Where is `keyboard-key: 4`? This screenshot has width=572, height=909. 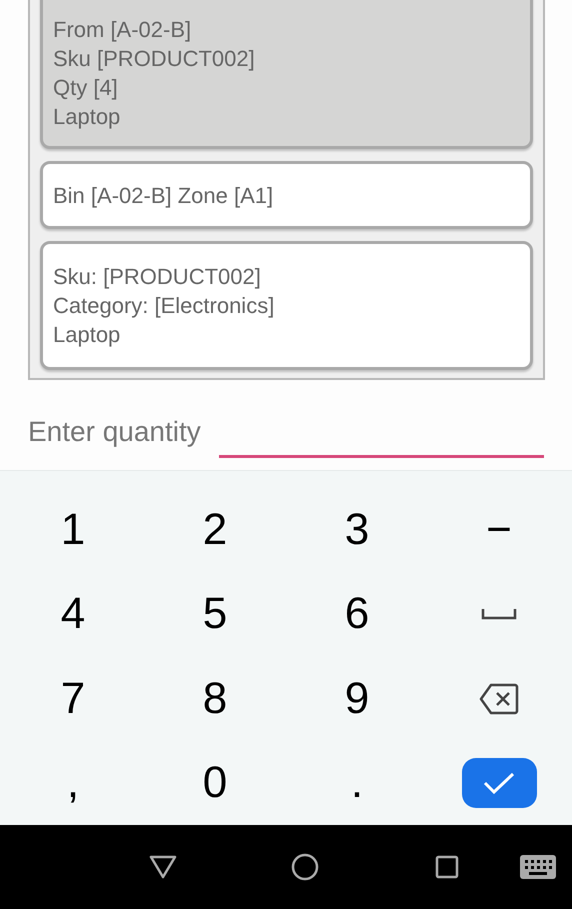 keyboard-key: 4 is located at coordinates (73, 614).